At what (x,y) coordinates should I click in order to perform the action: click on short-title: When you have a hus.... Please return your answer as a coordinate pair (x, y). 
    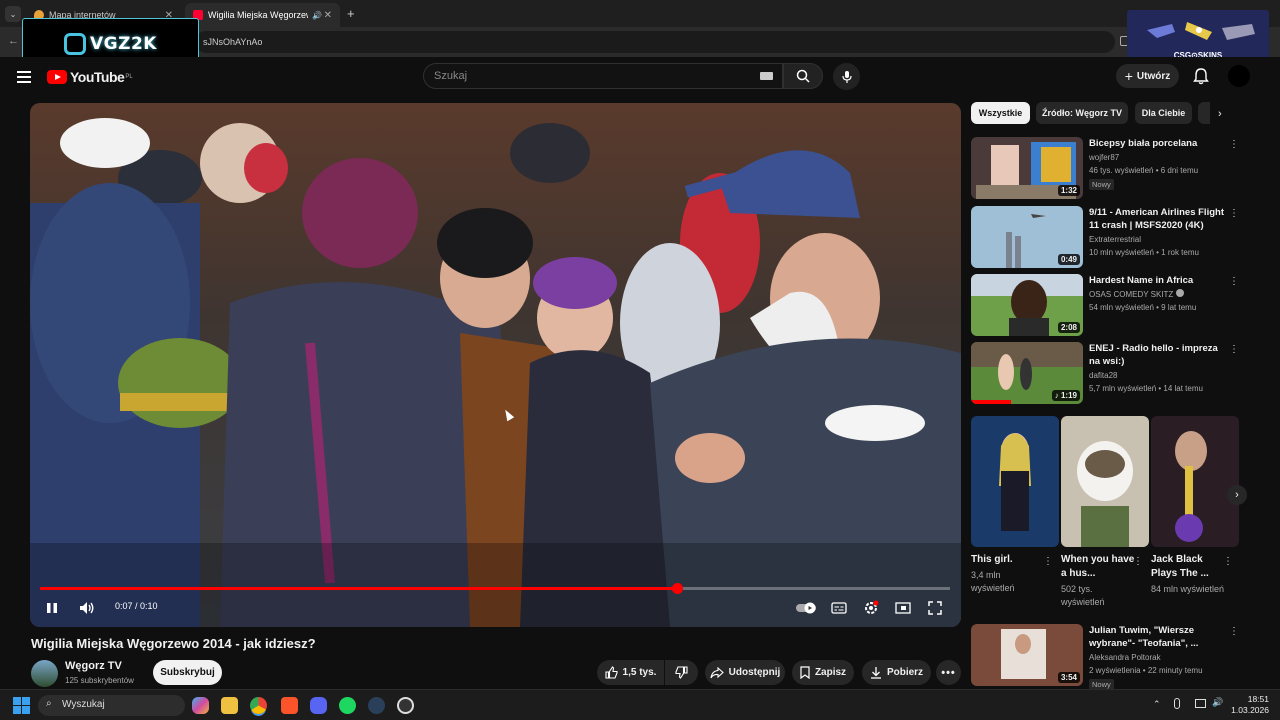
    Looking at the image, I should click on (1098, 567).